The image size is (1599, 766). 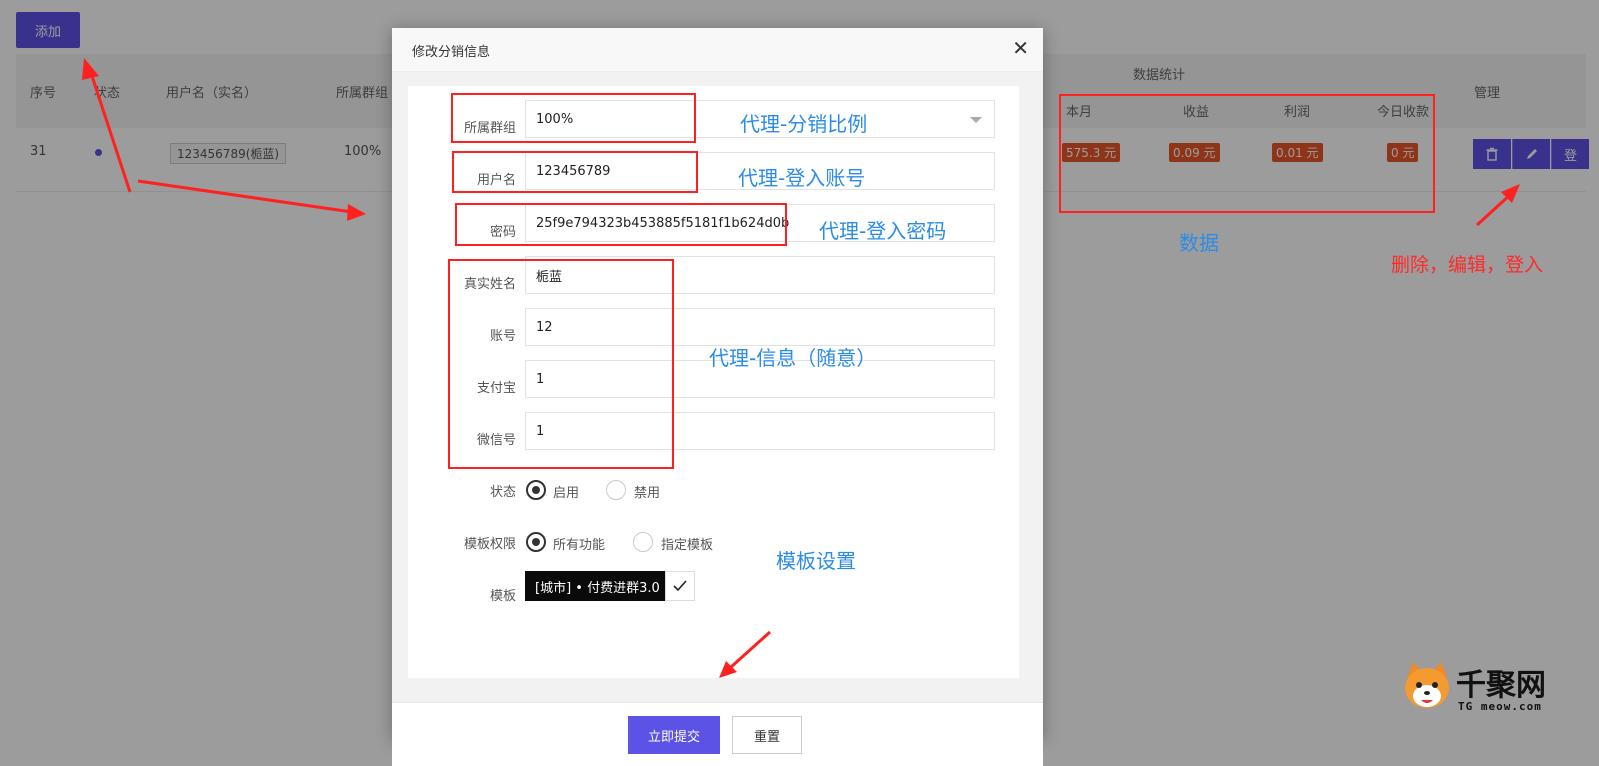 I want to click on annotation-actions: 删除，编辑，登入, so click(x=1467, y=265).